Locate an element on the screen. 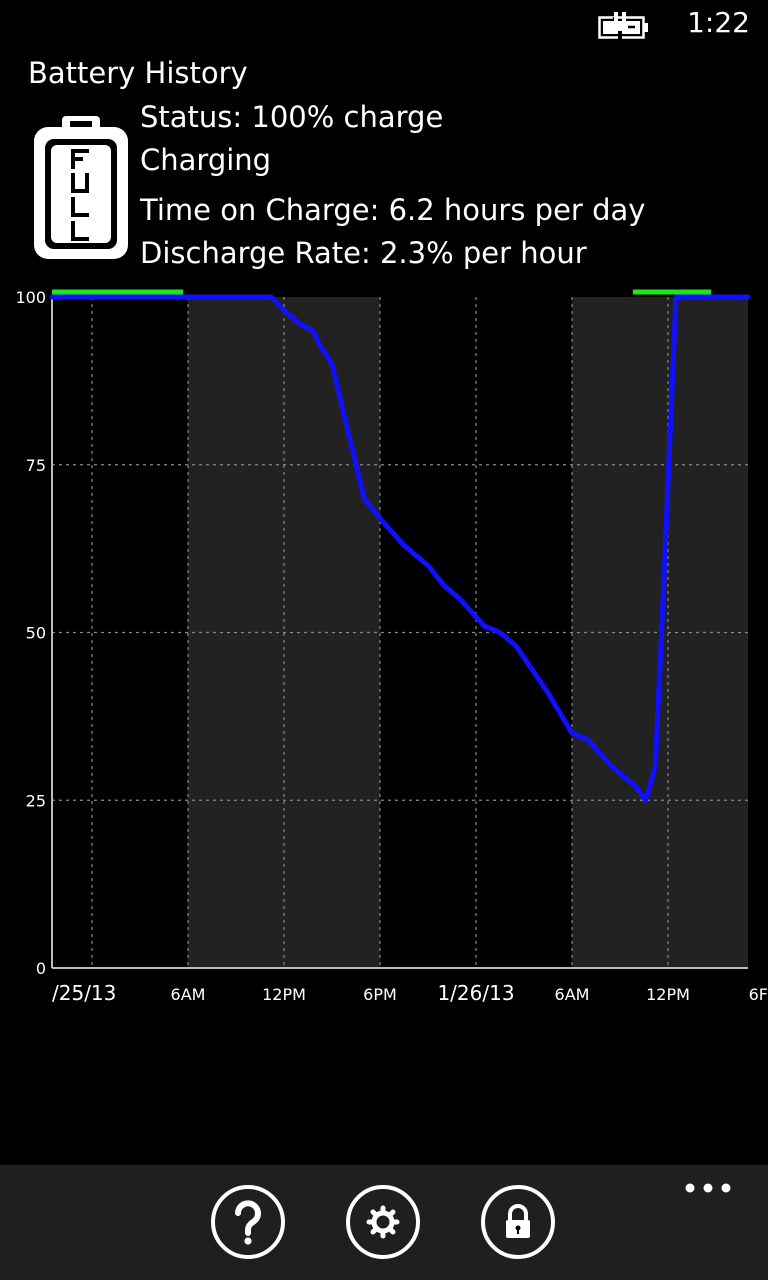 The image size is (768, 1280). y-tick-label: 50 is located at coordinates (36, 633).